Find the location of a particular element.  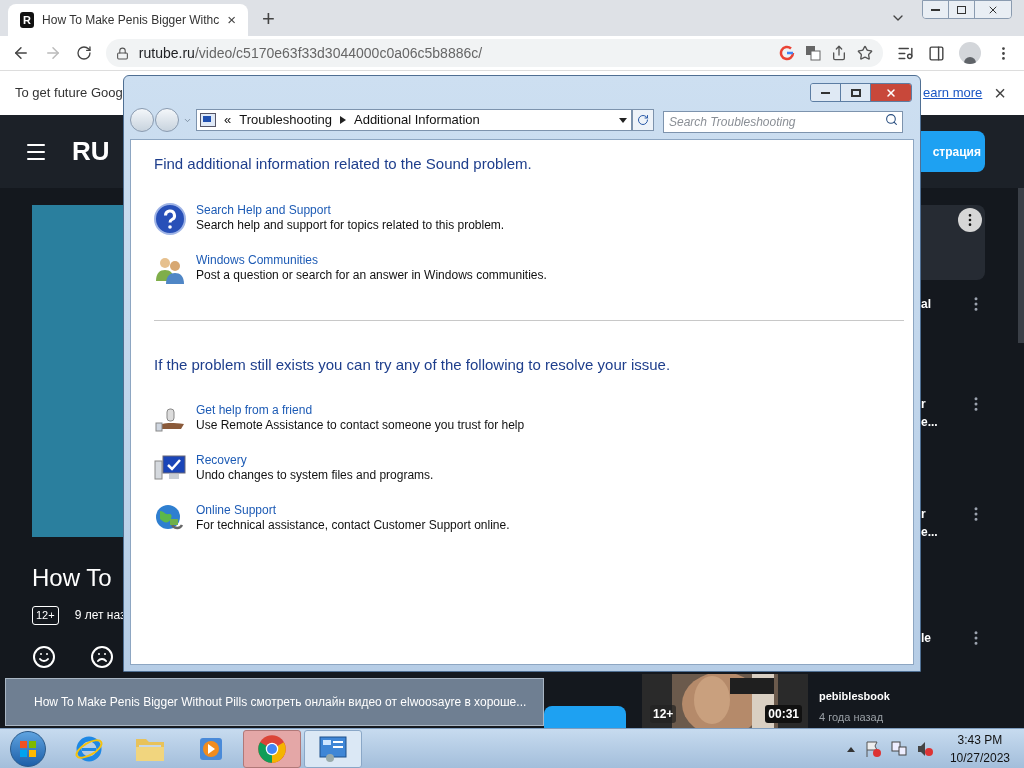

refresh-button is located at coordinates (643, 120).